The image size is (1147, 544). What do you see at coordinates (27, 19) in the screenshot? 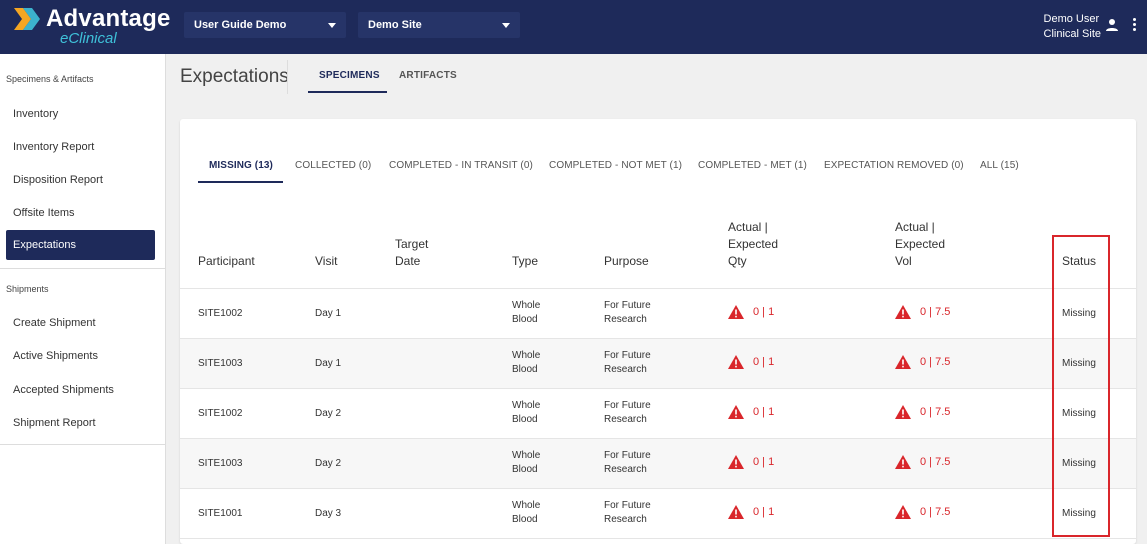
I see `logo-chevron-icon` at bounding box center [27, 19].